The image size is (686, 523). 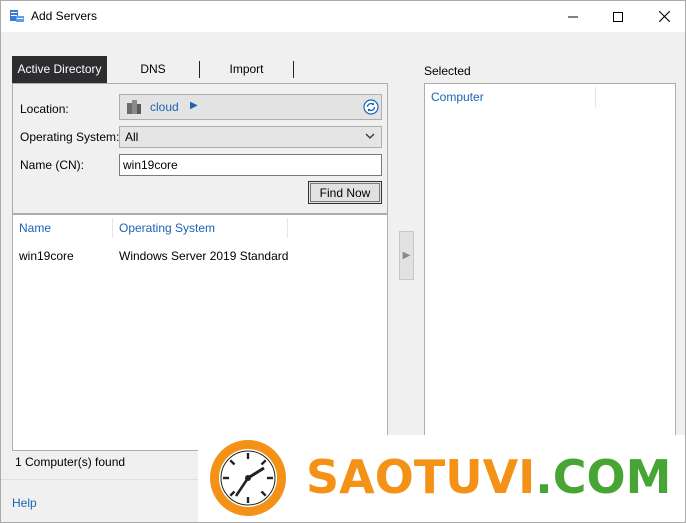 I want to click on column-header-name: Name, so click(x=35, y=228).